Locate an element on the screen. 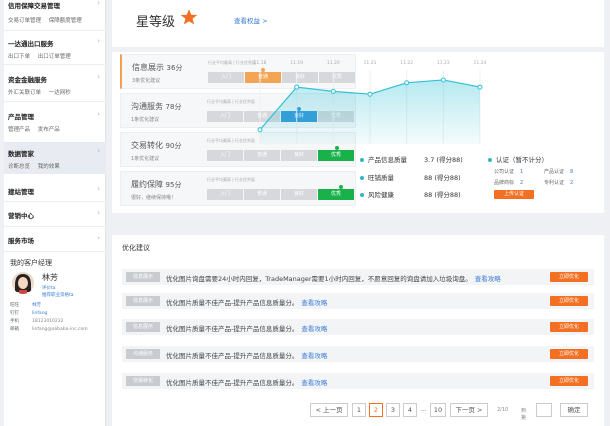 Image resolution: width=610 pixels, height=426 pixels. sidebar-section-products: 产品管理 › 管理产品 发布产品 is located at coordinates (55, 121).